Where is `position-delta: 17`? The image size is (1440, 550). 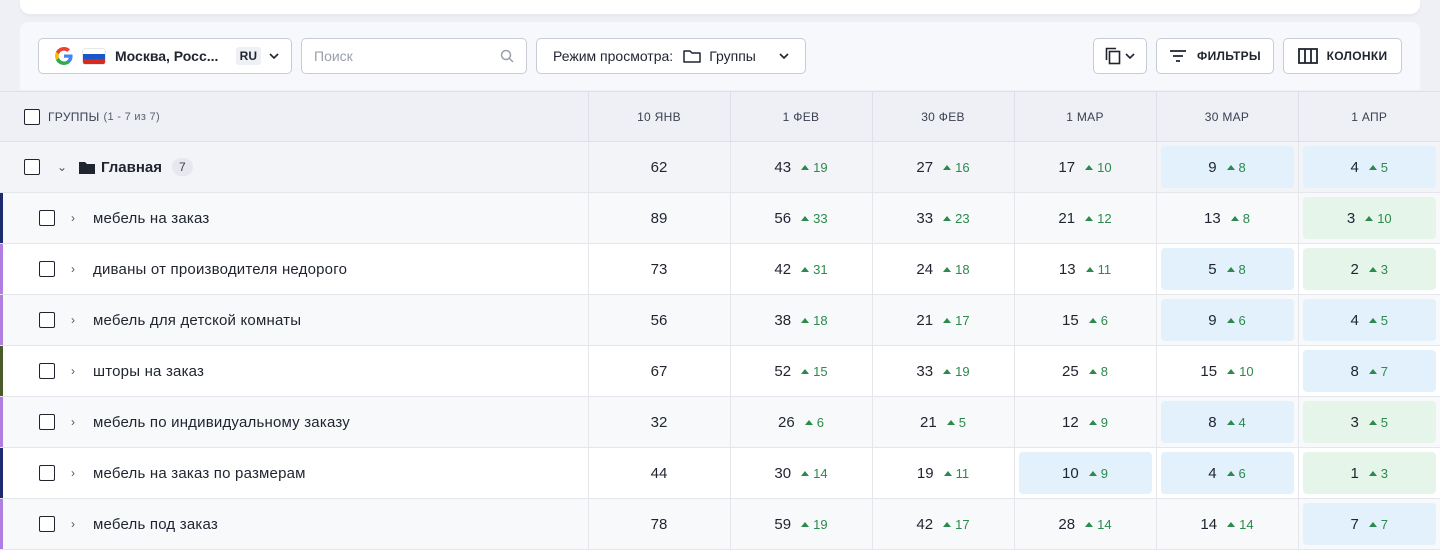 position-delta: 17 is located at coordinates (956, 524).